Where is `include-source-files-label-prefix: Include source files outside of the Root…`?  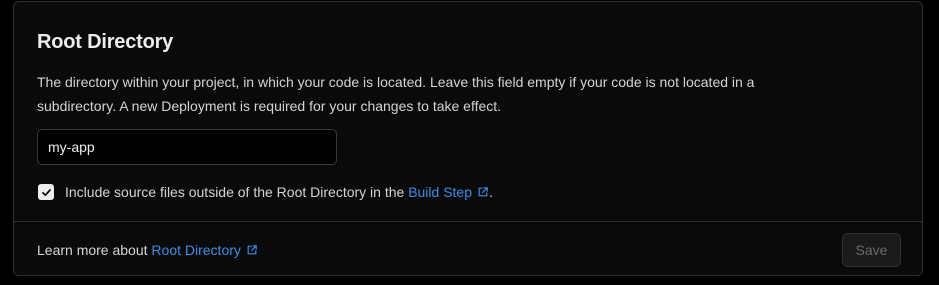 include-source-files-label-prefix: Include source files outside of the Root… is located at coordinates (237, 192).